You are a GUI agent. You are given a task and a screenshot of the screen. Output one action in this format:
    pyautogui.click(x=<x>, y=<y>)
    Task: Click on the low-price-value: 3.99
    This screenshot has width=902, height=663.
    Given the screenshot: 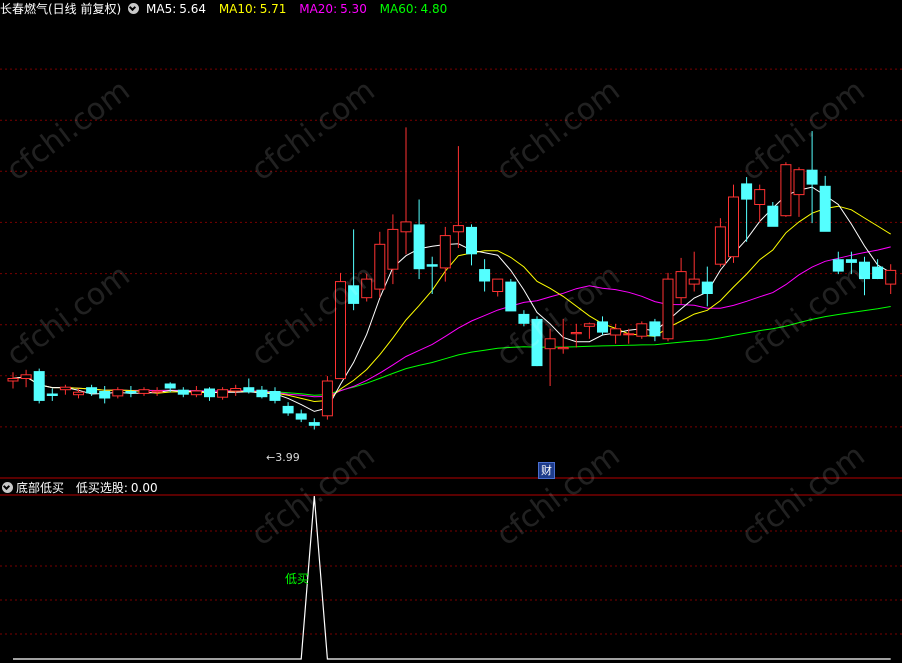 What is the action you would take?
    pyautogui.click(x=287, y=457)
    